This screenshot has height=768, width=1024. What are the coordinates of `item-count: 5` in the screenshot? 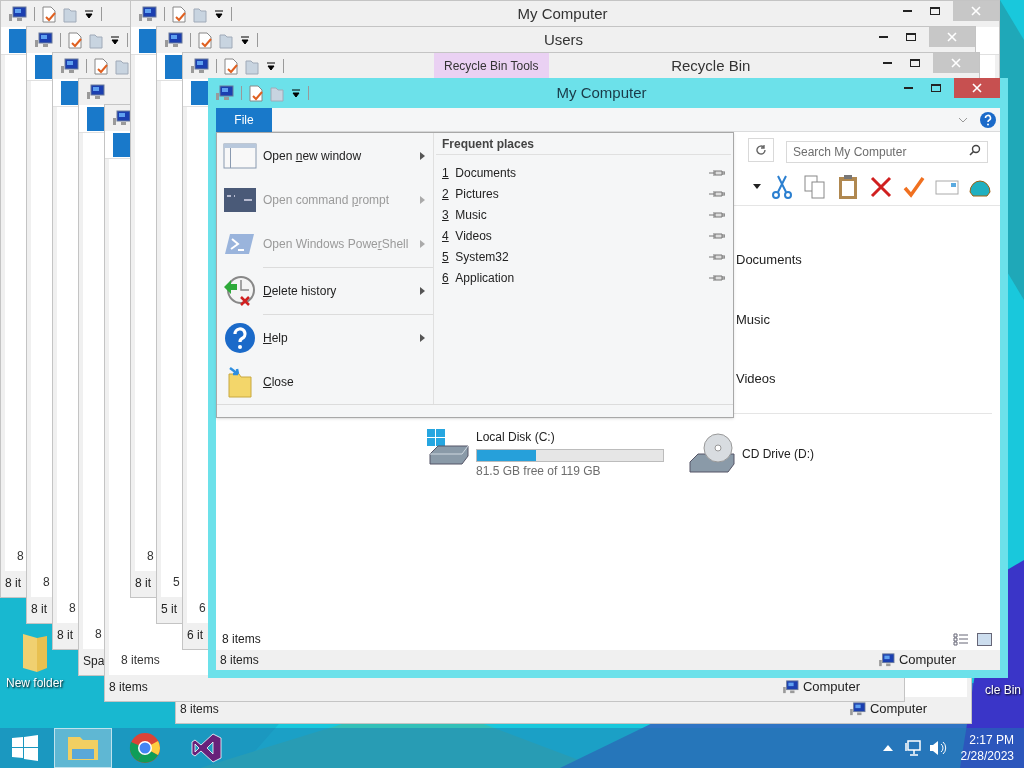 It's located at (176, 582).